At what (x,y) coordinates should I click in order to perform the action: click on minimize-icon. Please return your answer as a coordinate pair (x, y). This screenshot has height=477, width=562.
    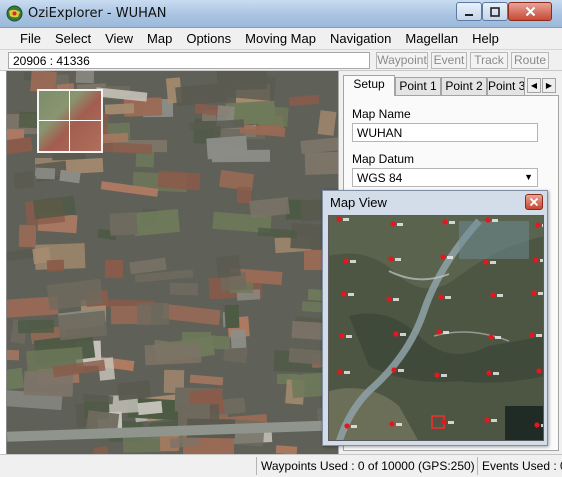
    Looking at the image, I should click on (469, 14).